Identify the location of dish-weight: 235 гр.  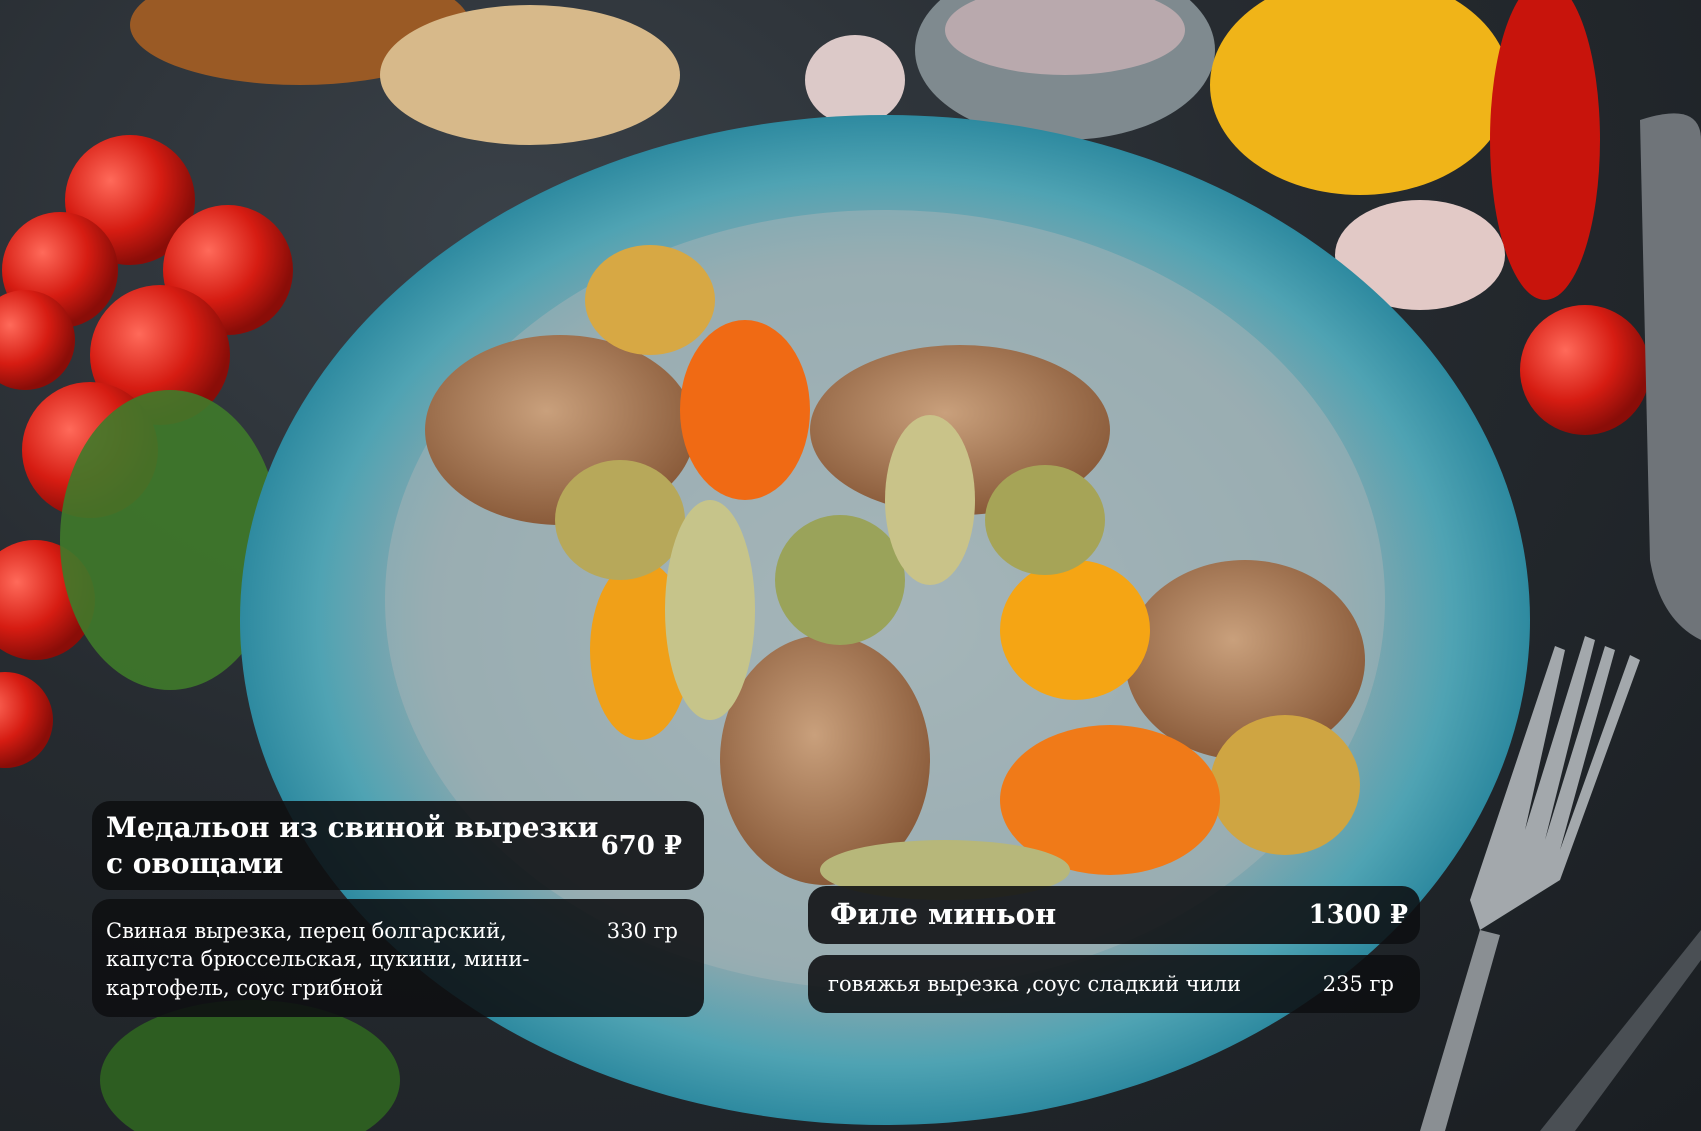
(1358, 984).